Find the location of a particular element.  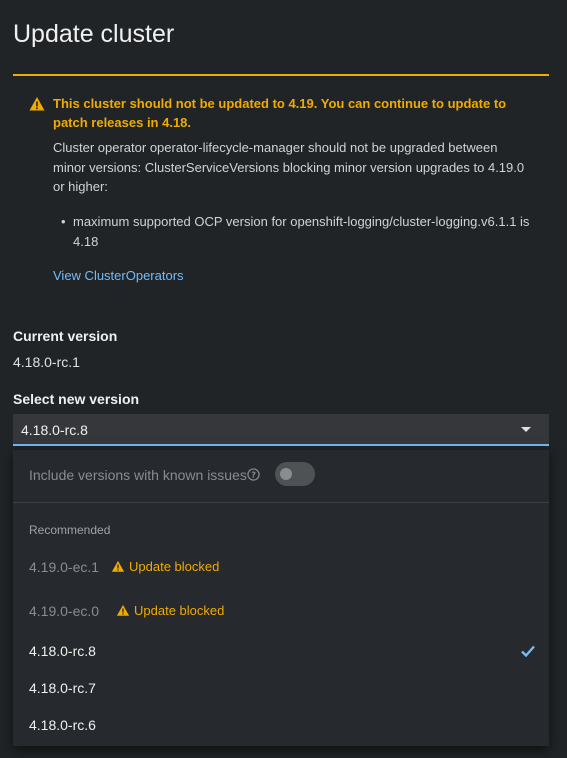

question-circle-icon: ? is located at coordinates (253, 474).